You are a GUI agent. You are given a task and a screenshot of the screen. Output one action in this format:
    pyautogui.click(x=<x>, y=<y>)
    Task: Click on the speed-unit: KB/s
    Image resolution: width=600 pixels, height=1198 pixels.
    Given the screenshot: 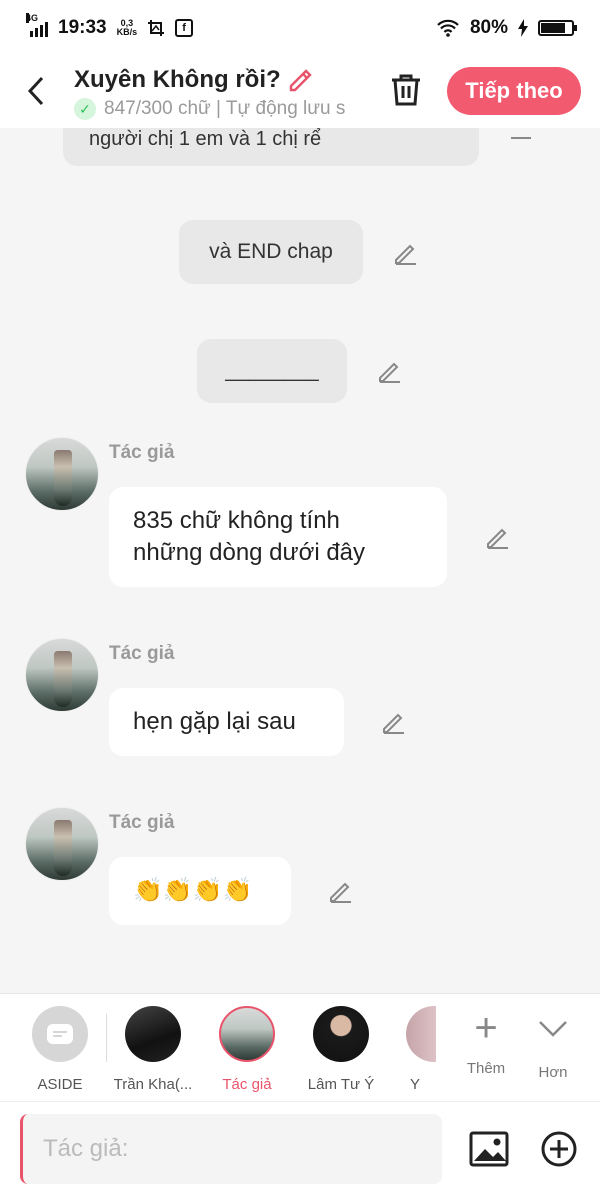 What is the action you would take?
    pyautogui.click(x=127, y=32)
    